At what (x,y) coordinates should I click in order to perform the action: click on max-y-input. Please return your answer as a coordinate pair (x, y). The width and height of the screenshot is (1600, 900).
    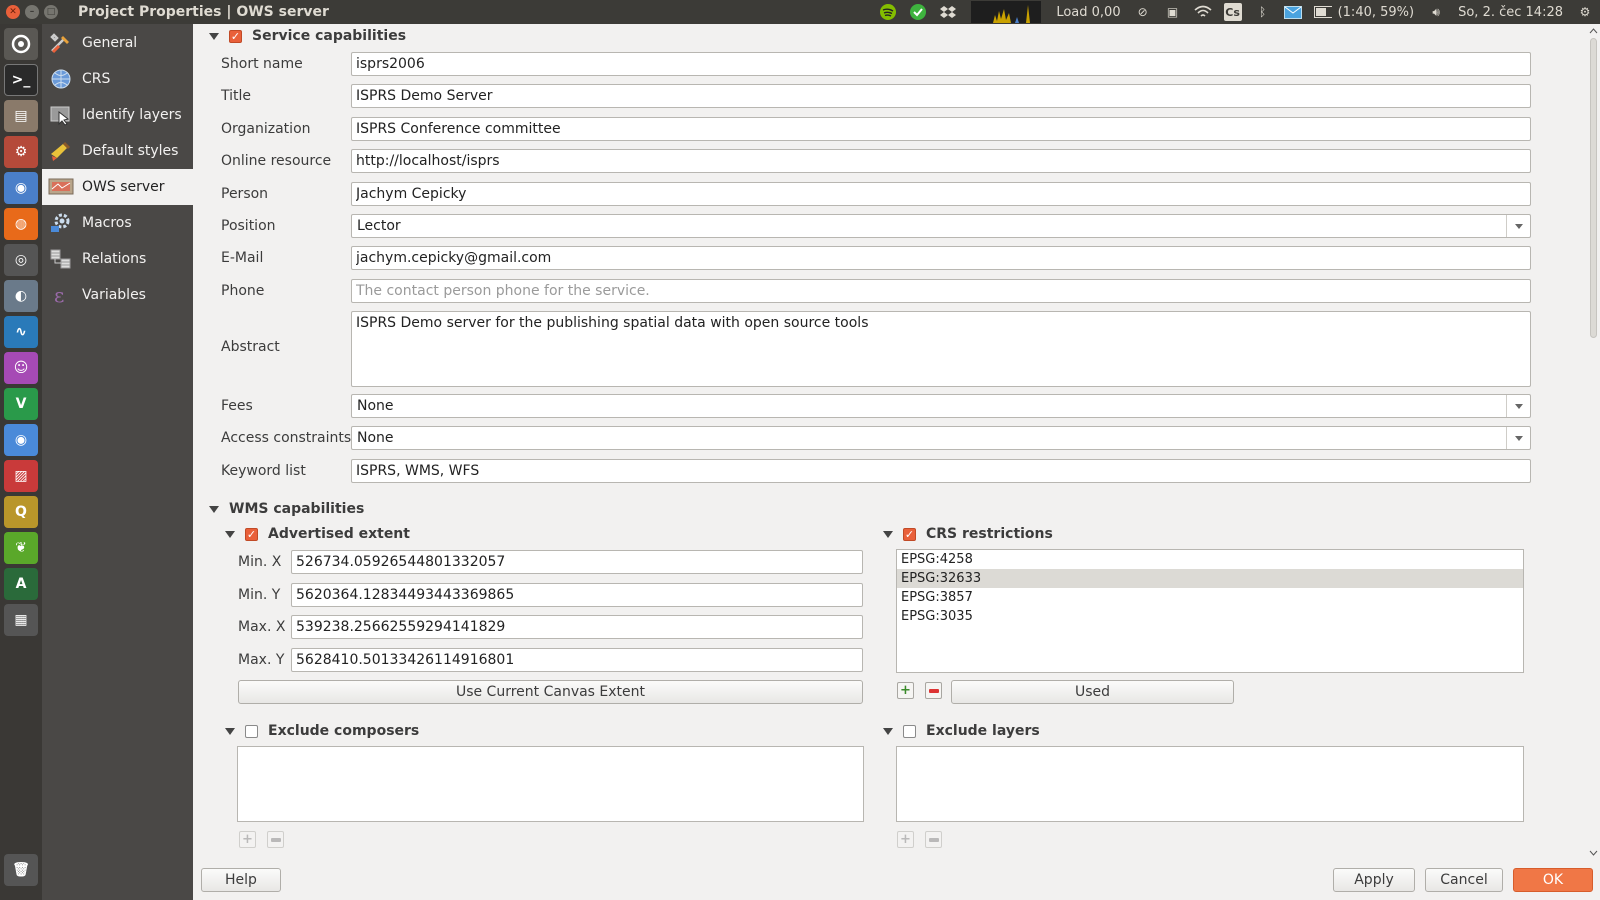
    Looking at the image, I should click on (577, 660).